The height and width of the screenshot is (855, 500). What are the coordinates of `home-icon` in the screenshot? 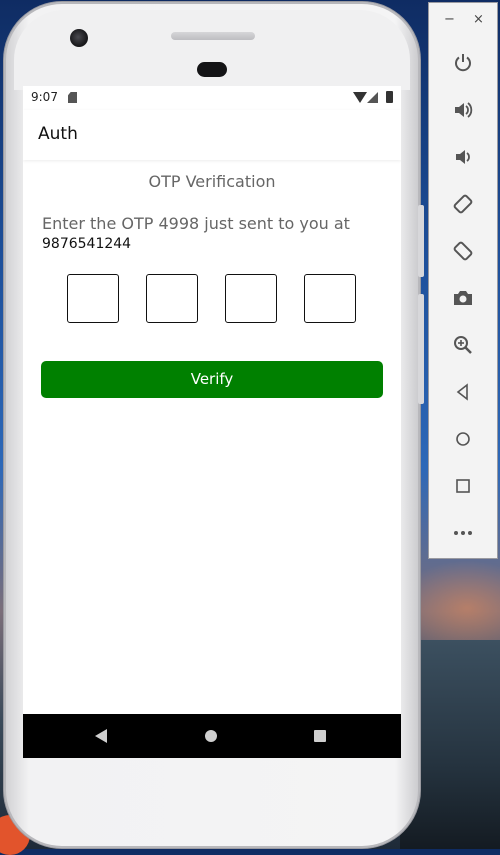 It's located at (463, 439).